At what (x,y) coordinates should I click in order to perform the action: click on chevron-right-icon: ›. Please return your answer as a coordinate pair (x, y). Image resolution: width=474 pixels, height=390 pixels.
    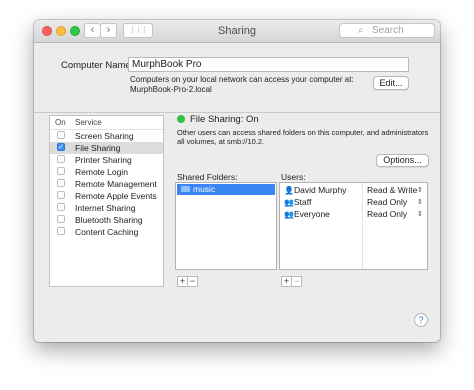
    Looking at the image, I should click on (108, 30).